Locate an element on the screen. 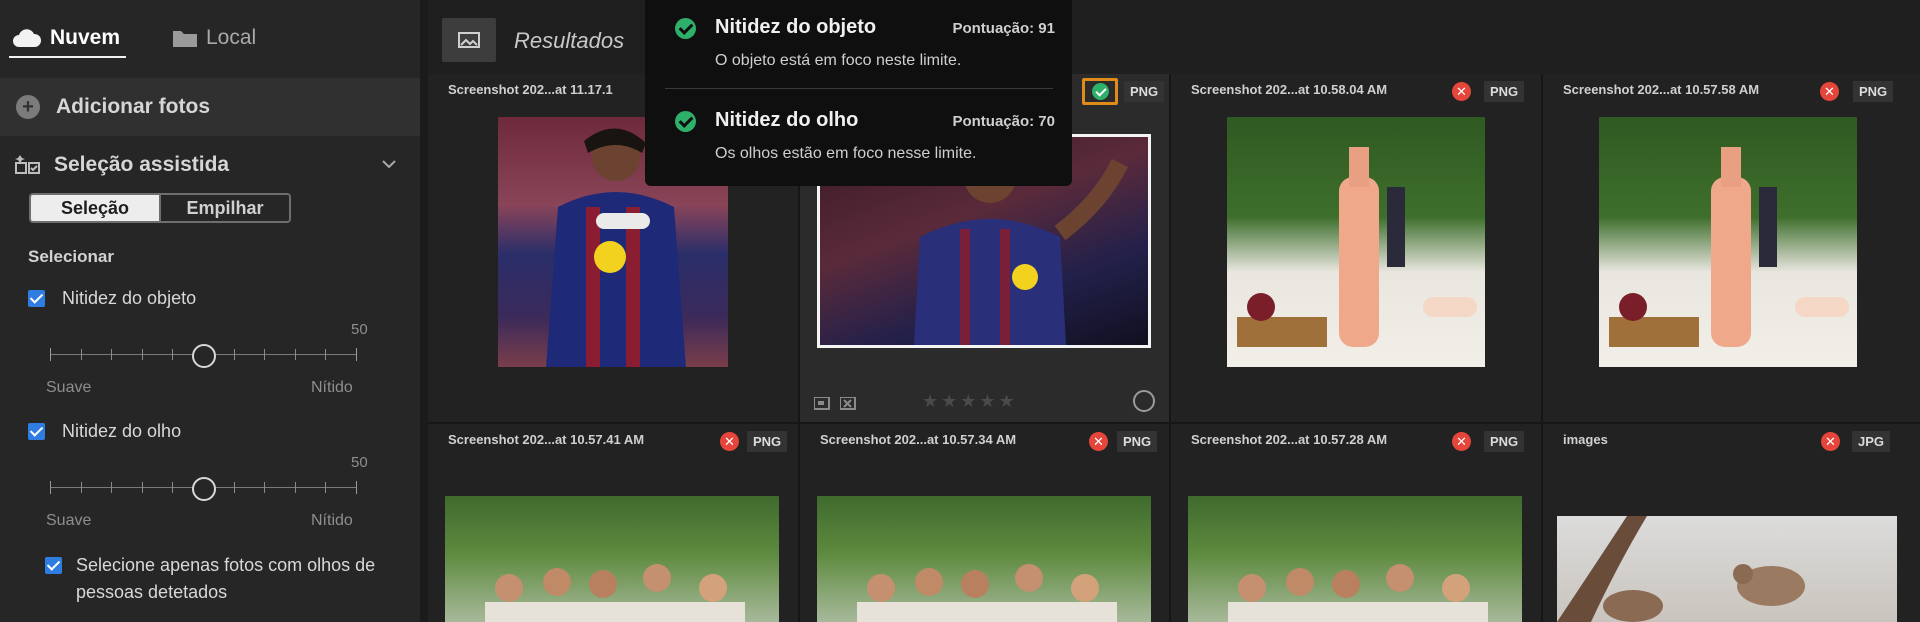  photo-cell: Screenshot 202...at 10.57.34 AM ✕ PNG is located at coordinates (984, 523).